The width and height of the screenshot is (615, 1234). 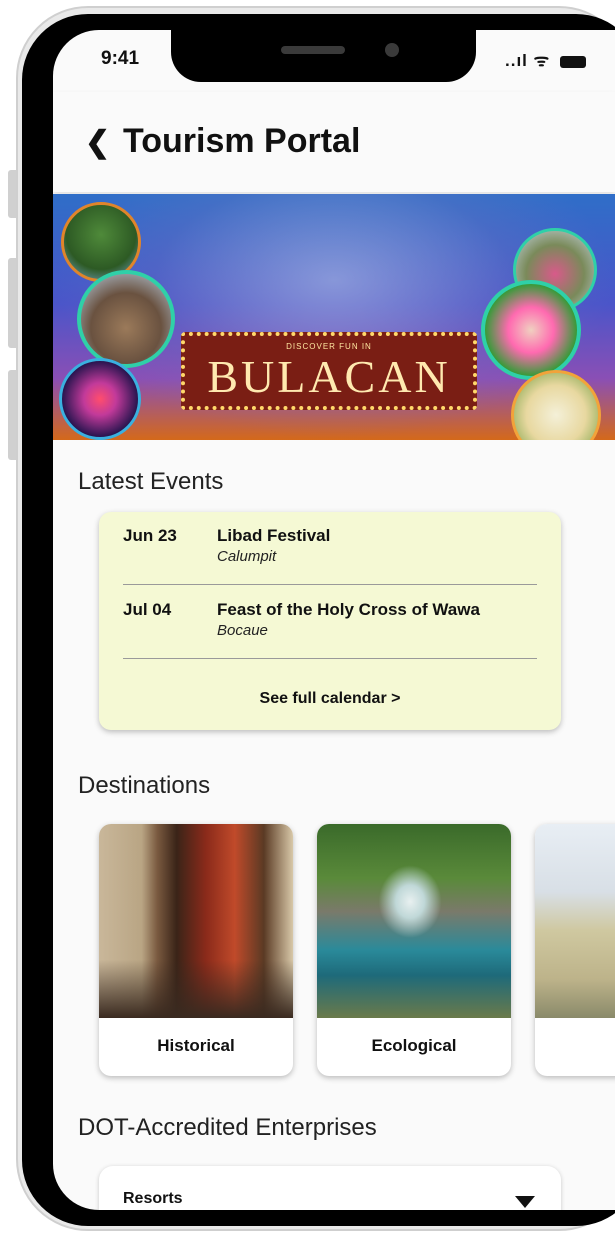 I want to click on signal-icon: ..ıl, so click(x=516, y=60).